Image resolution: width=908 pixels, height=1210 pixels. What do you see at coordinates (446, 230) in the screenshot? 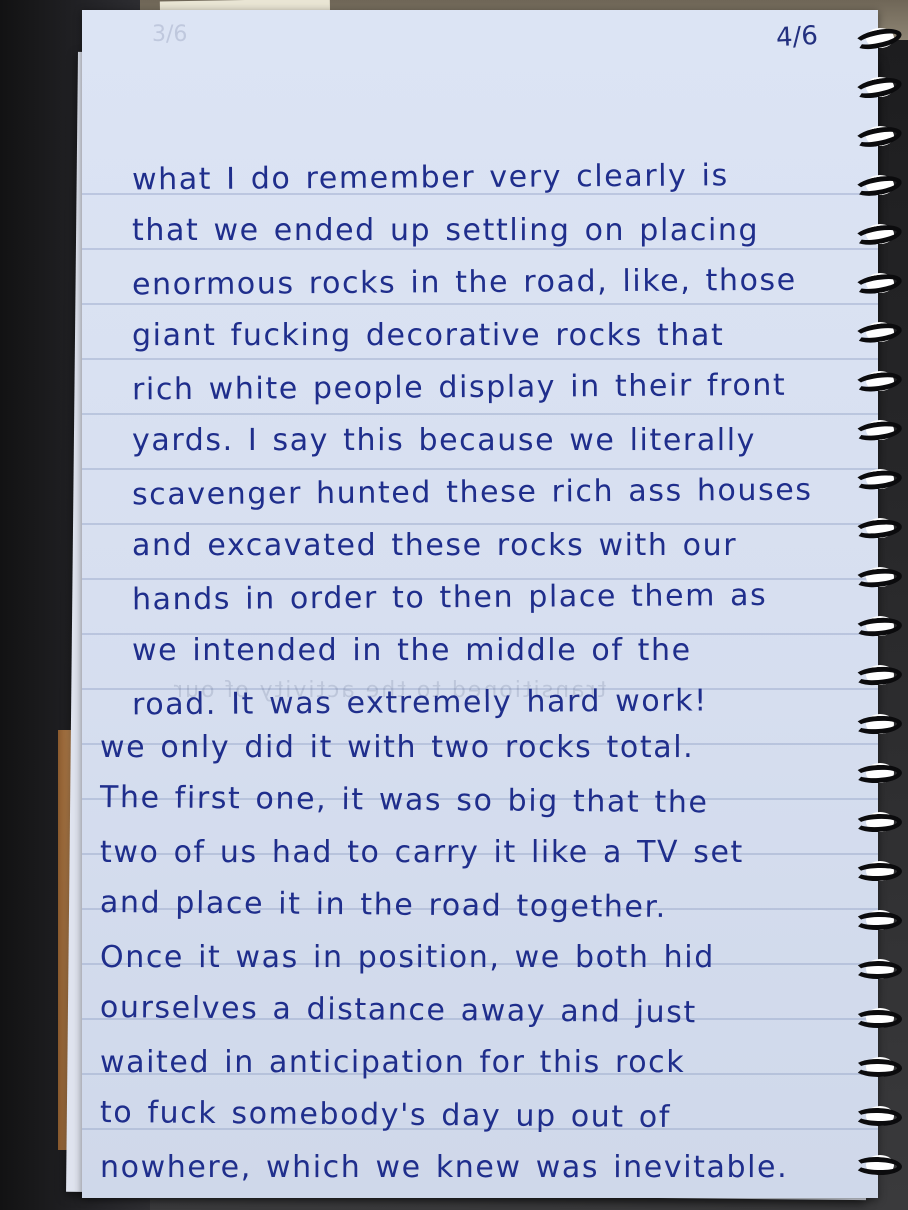
I see `handwritten-line: that we ended up settling on placing` at bounding box center [446, 230].